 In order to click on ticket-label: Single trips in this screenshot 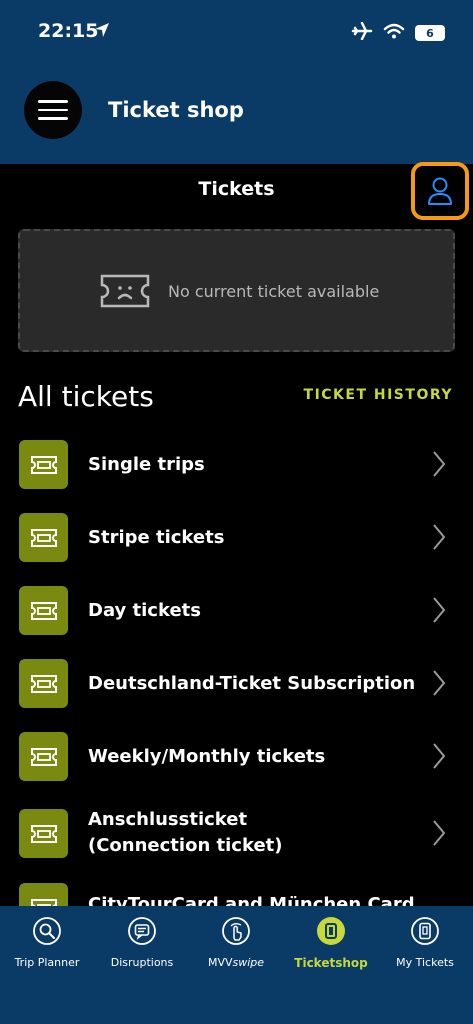, I will do `click(146, 464)`.